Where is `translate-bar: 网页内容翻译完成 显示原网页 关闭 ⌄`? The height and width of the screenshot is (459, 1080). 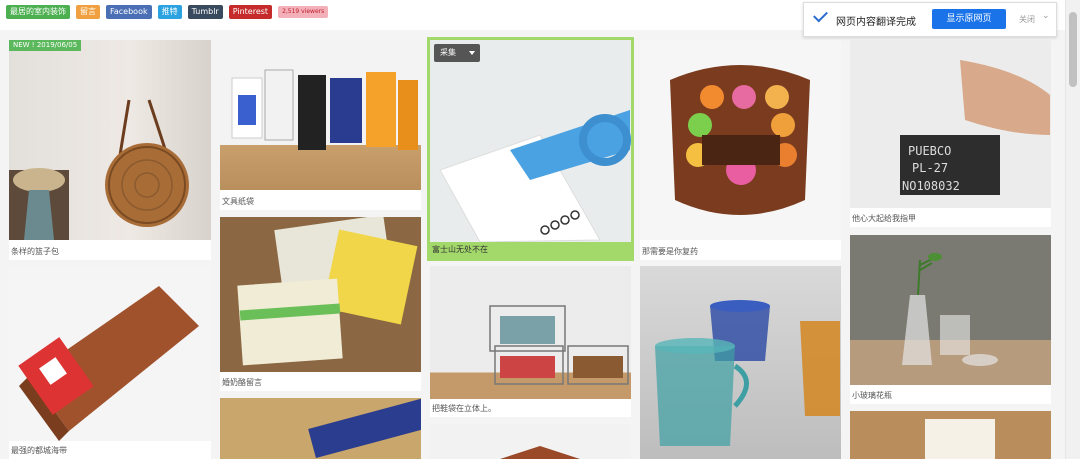
translate-bar: 网页内容翻译完成 显示原网页 关闭 ⌄ is located at coordinates (930, 19).